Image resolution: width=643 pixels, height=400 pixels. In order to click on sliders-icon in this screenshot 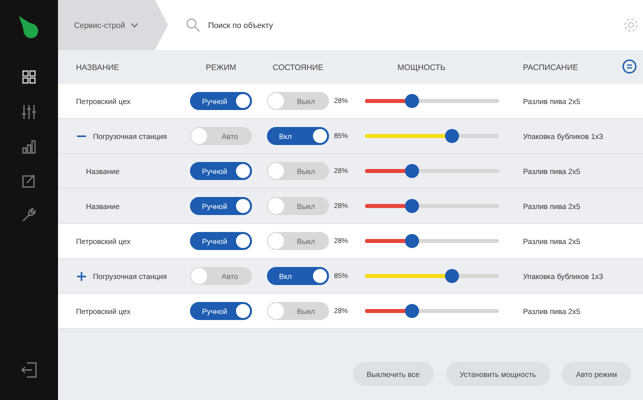, I will do `click(29, 112)`.